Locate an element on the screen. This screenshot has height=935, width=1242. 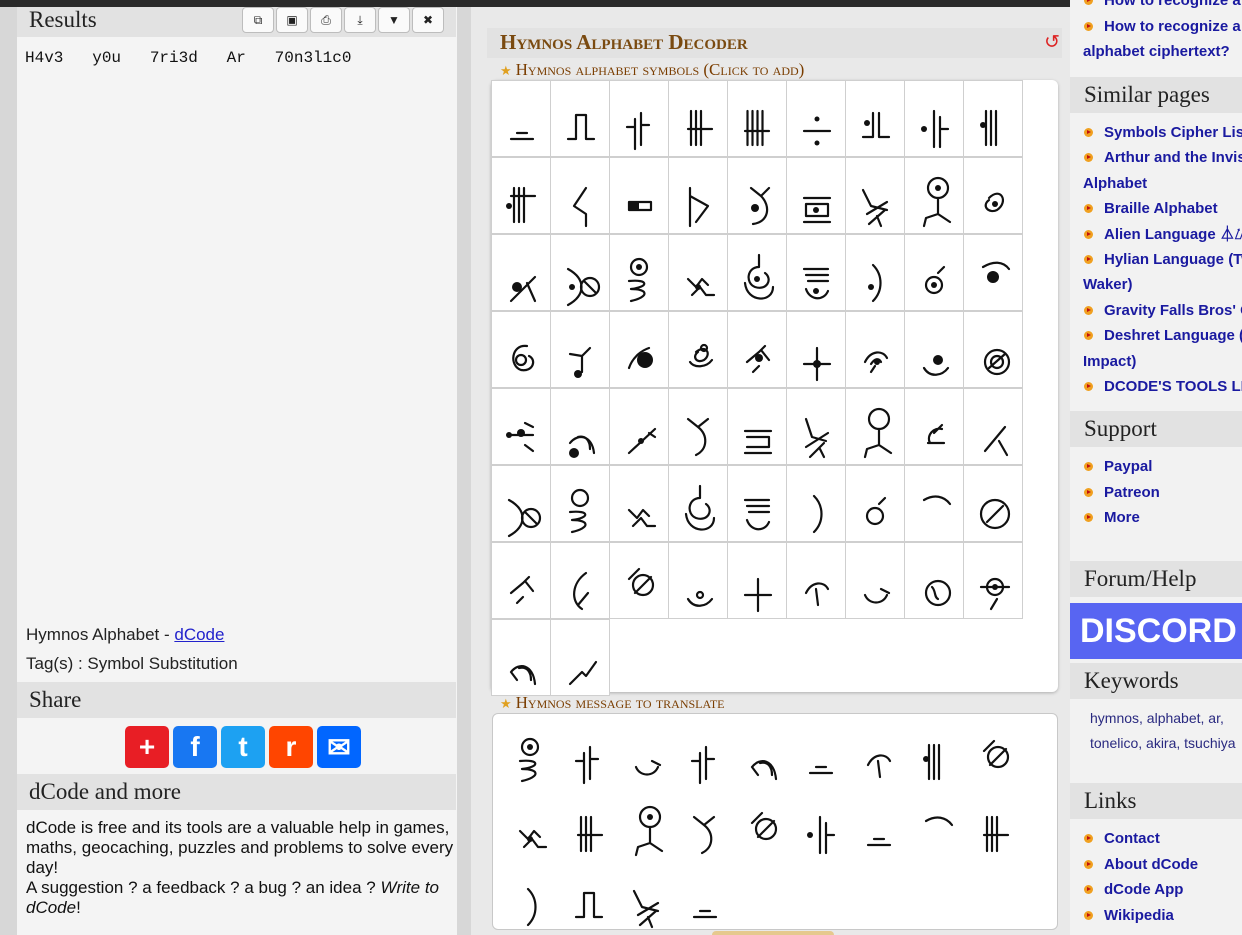
email-share-button: ✉ is located at coordinates (339, 747).